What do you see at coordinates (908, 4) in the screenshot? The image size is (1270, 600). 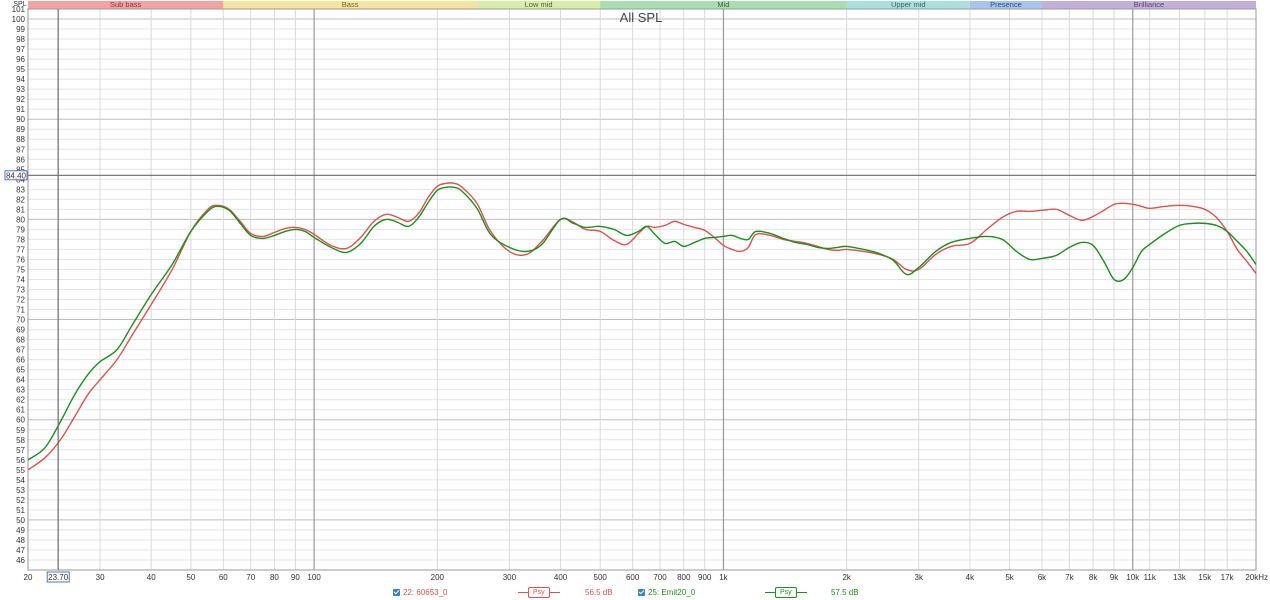 I see `band-label: Upper mid` at bounding box center [908, 4].